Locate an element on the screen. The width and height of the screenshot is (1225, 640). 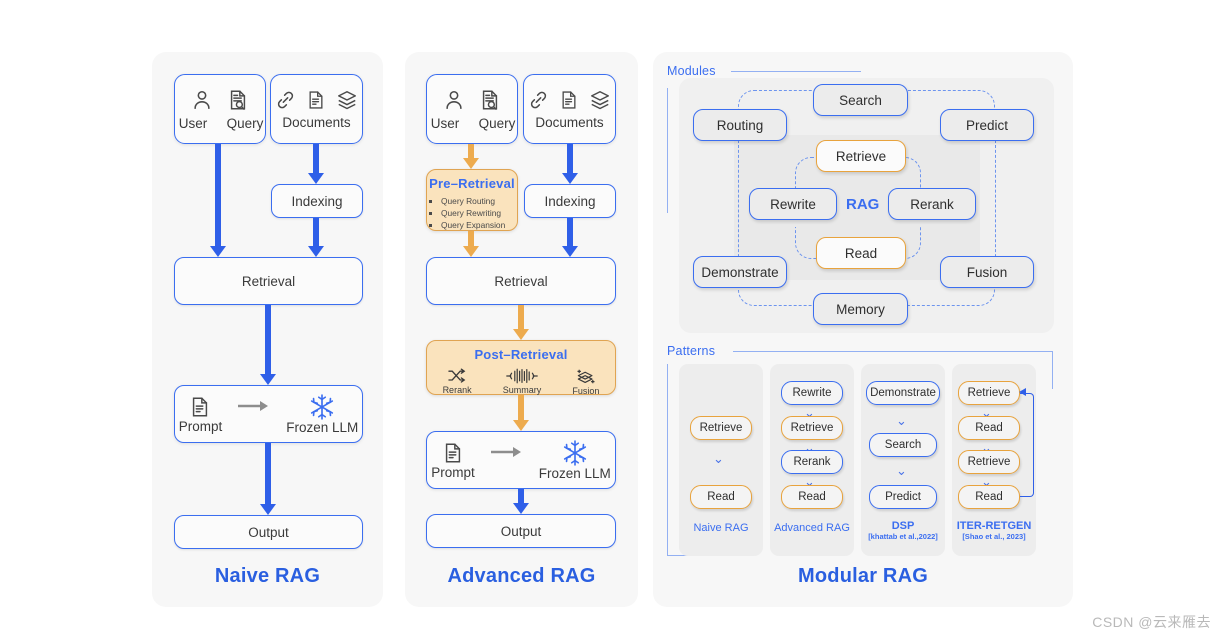
naive-retrieval-node: Retrieval is located at coordinates (268, 281).